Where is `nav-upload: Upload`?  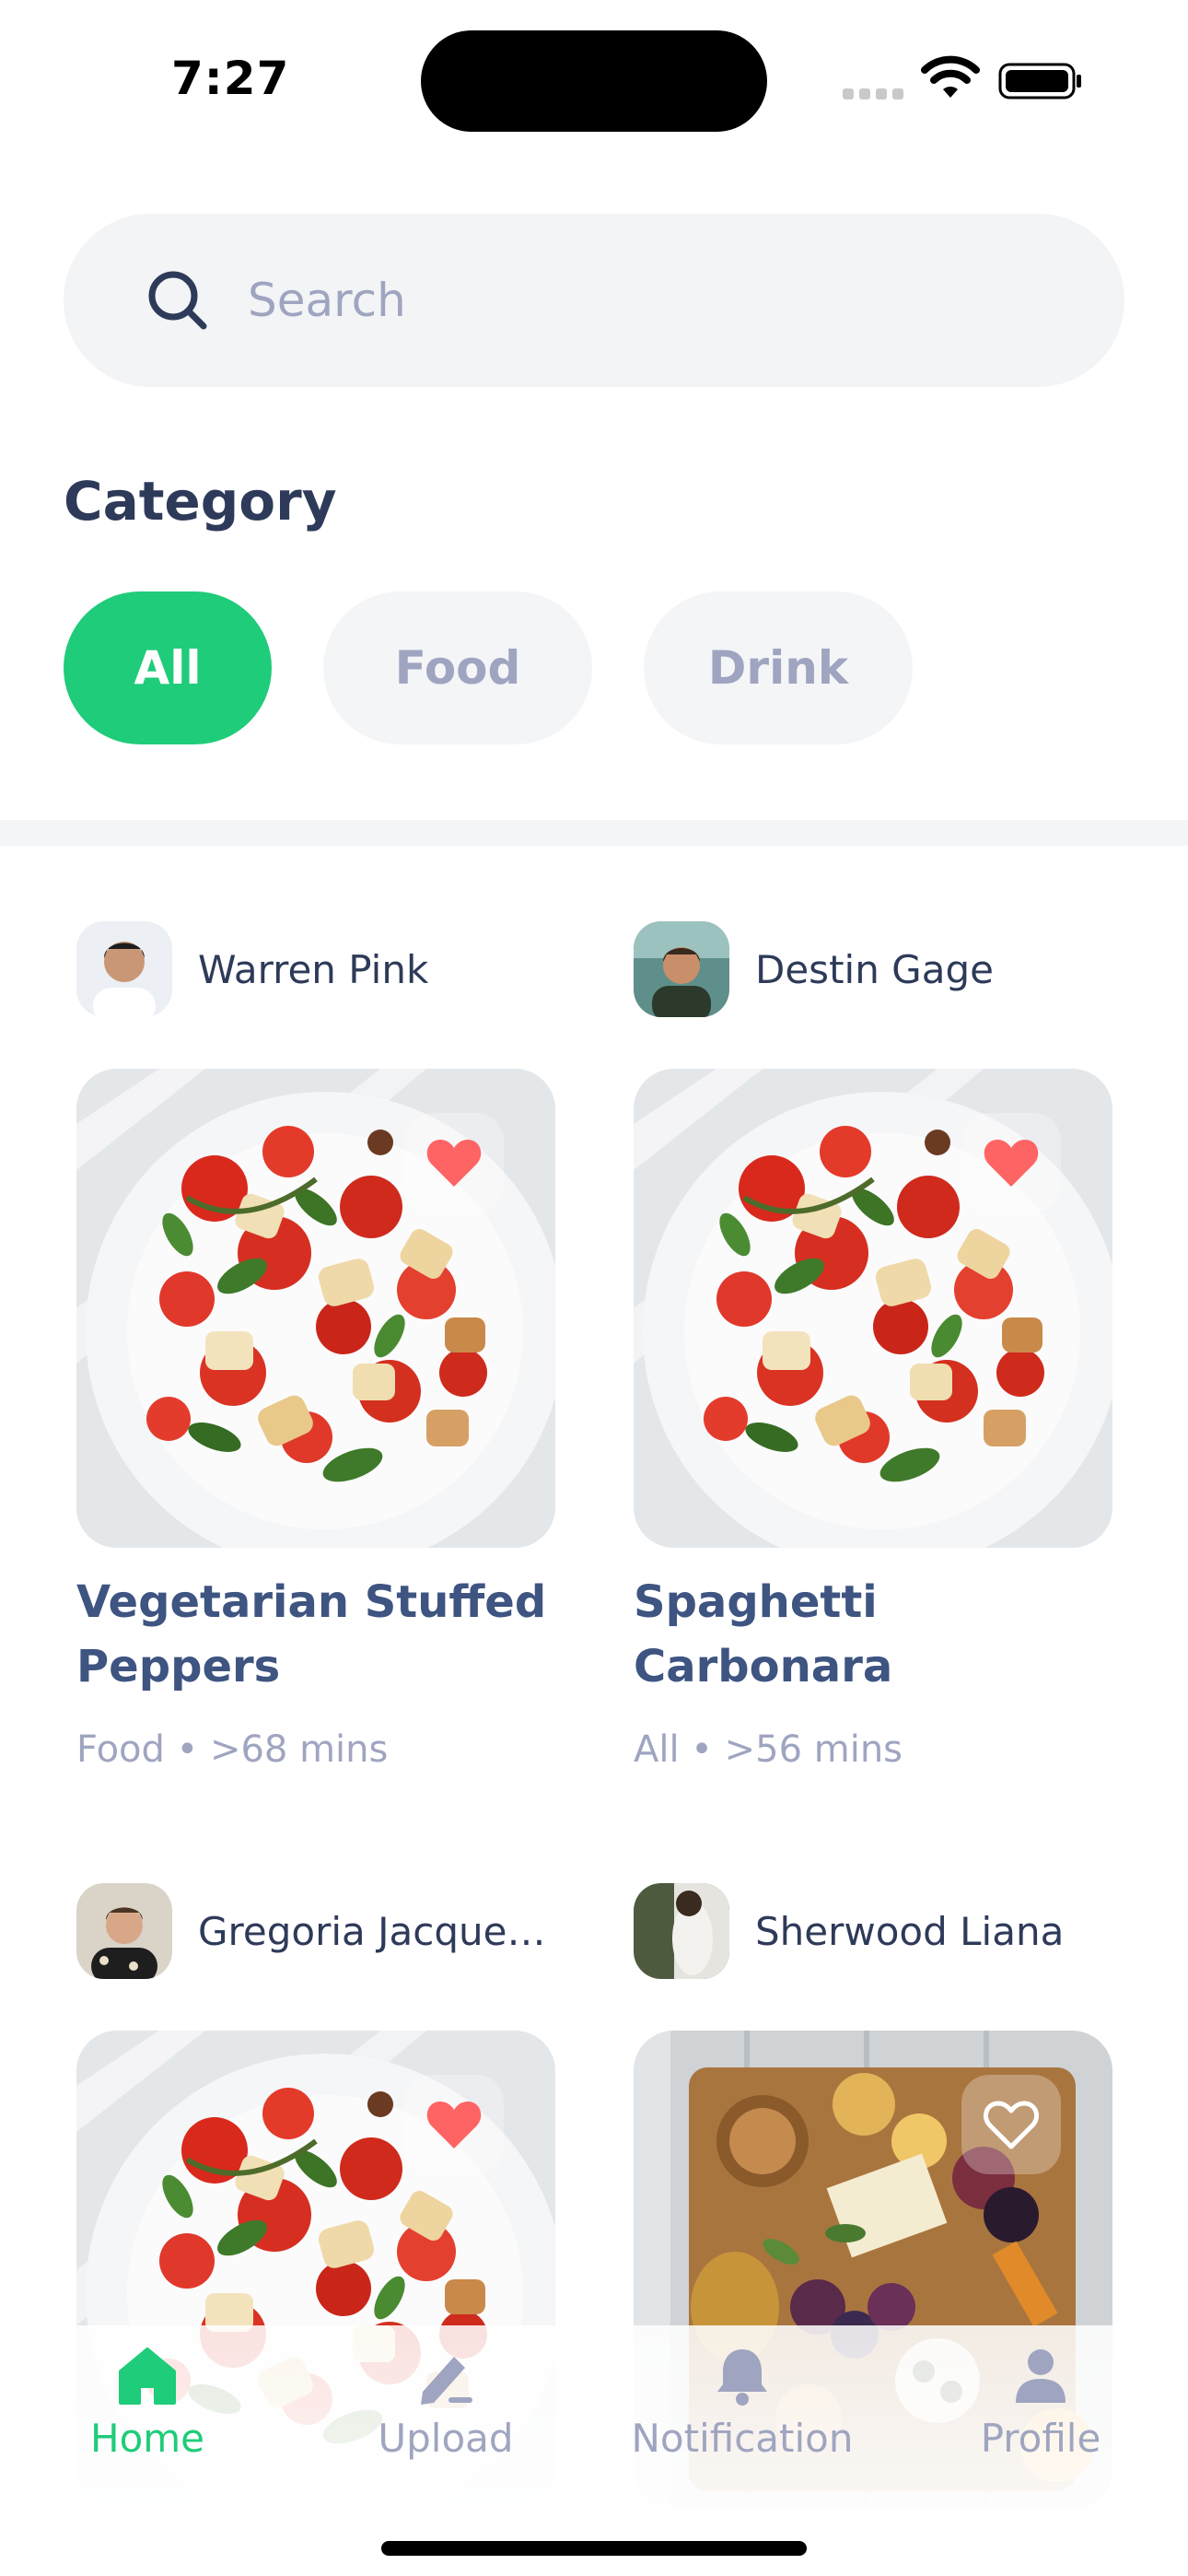 nav-upload: Upload is located at coordinates (445, 2402).